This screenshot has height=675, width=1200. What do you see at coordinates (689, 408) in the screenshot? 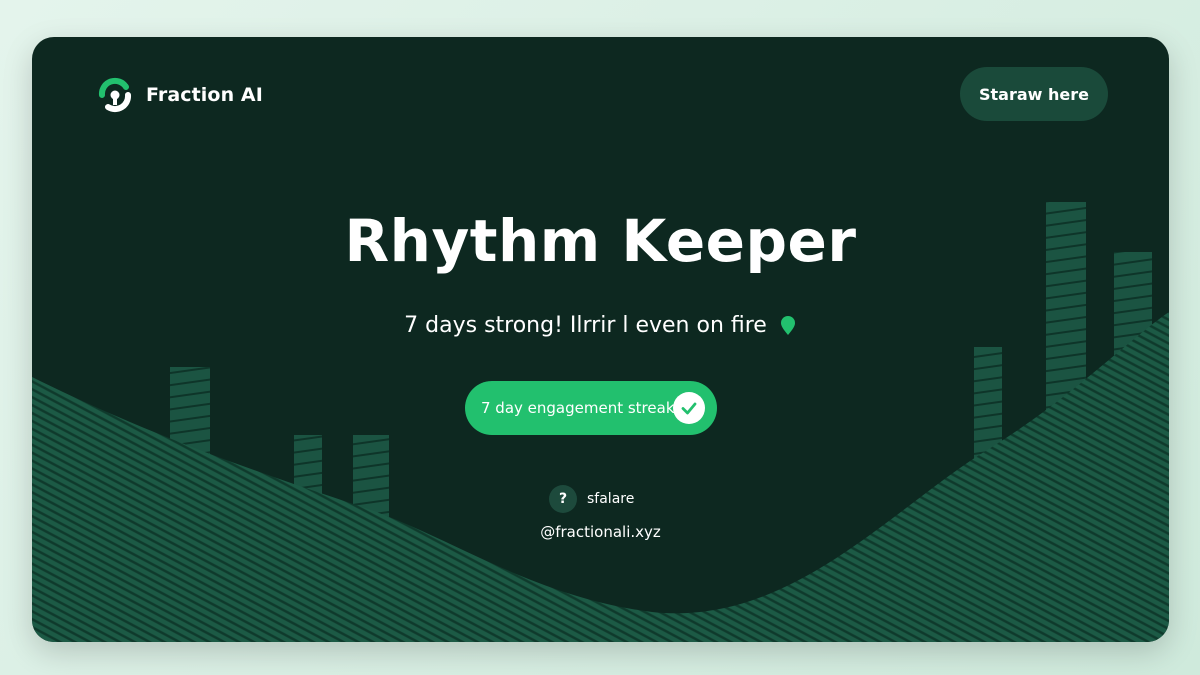
I see `check-icon` at bounding box center [689, 408].